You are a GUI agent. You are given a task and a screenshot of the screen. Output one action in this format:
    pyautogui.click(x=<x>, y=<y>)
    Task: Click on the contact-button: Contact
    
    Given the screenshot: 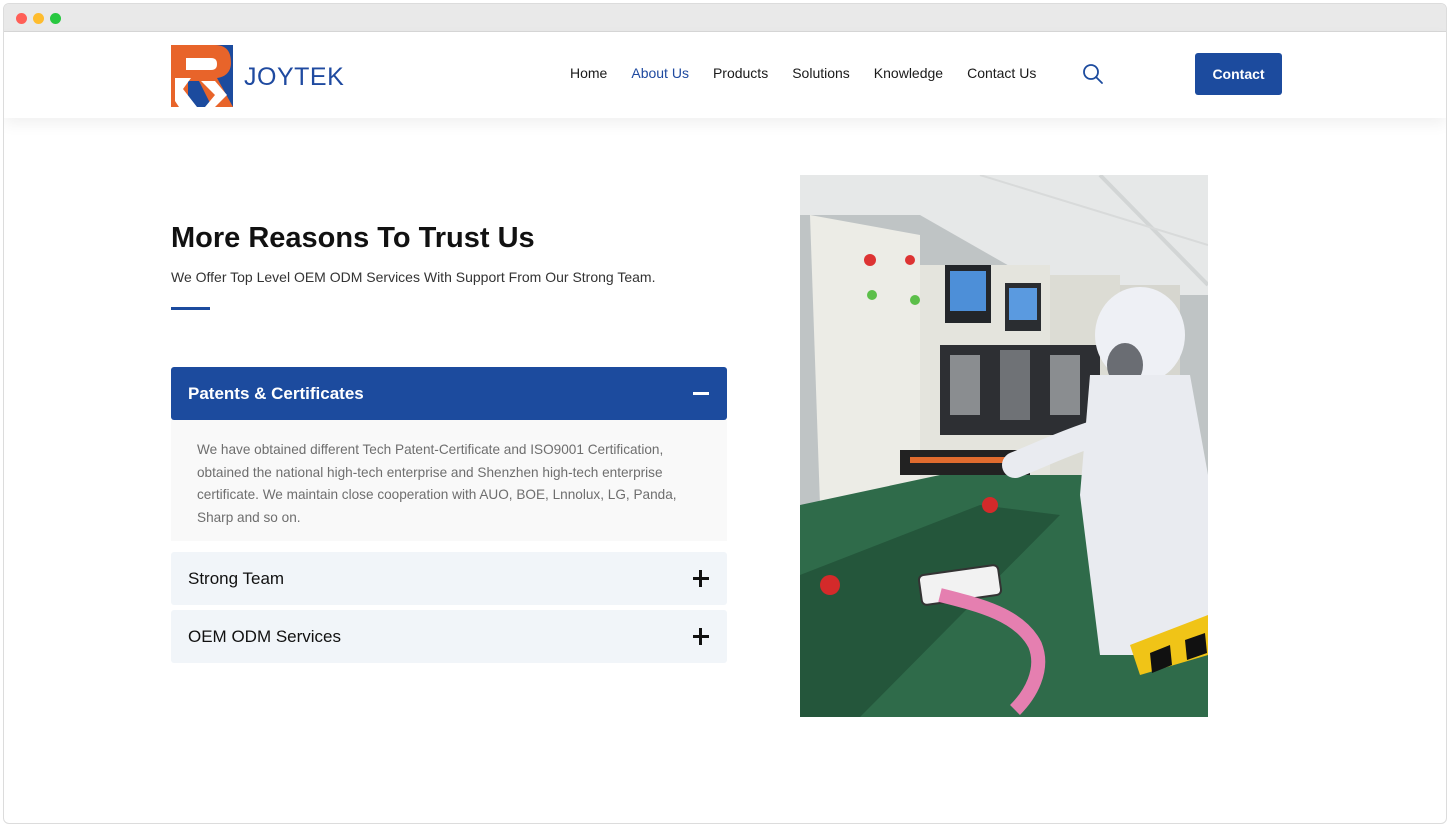 What is the action you would take?
    pyautogui.click(x=1238, y=74)
    